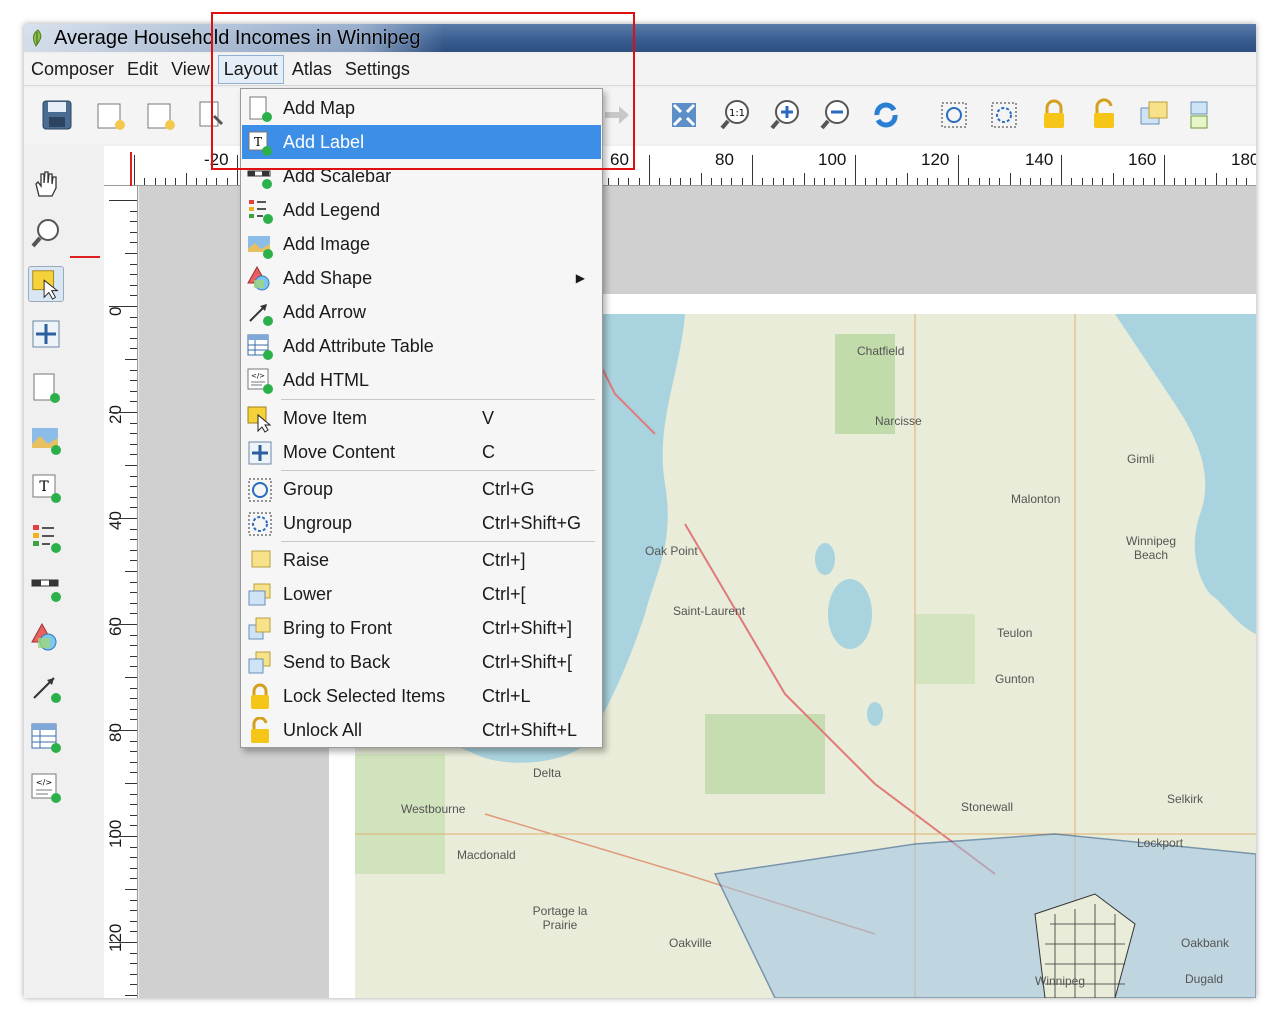 Image resolution: width=1275 pixels, height=1013 pixels. What do you see at coordinates (260, 696) in the screenshot?
I see `lock-icon` at bounding box center [260, 696].